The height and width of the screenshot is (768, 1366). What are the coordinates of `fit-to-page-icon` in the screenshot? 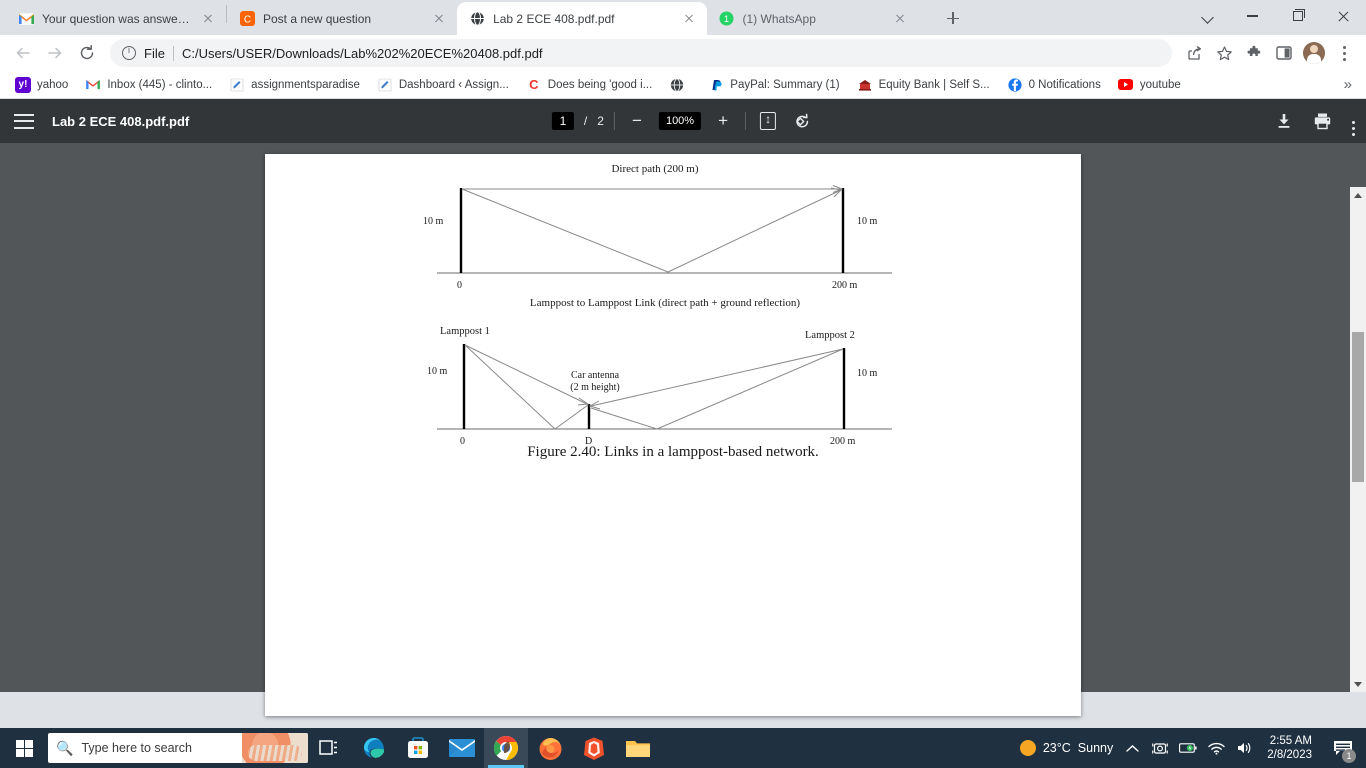 It's located at (768, 120).